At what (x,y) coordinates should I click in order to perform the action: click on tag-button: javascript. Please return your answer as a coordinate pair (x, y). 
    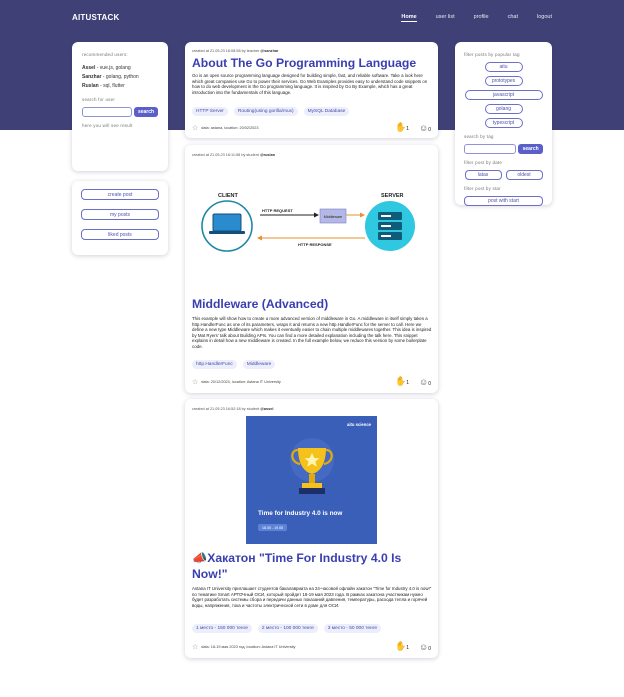
    Looking at the image, I should click on (503, 95).